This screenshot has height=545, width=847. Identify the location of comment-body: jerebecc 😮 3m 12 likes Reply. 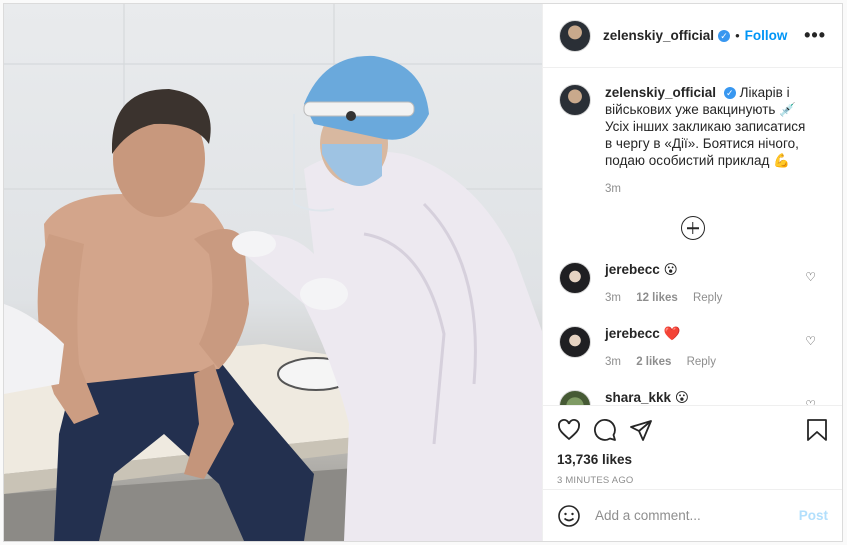
(669, 283).